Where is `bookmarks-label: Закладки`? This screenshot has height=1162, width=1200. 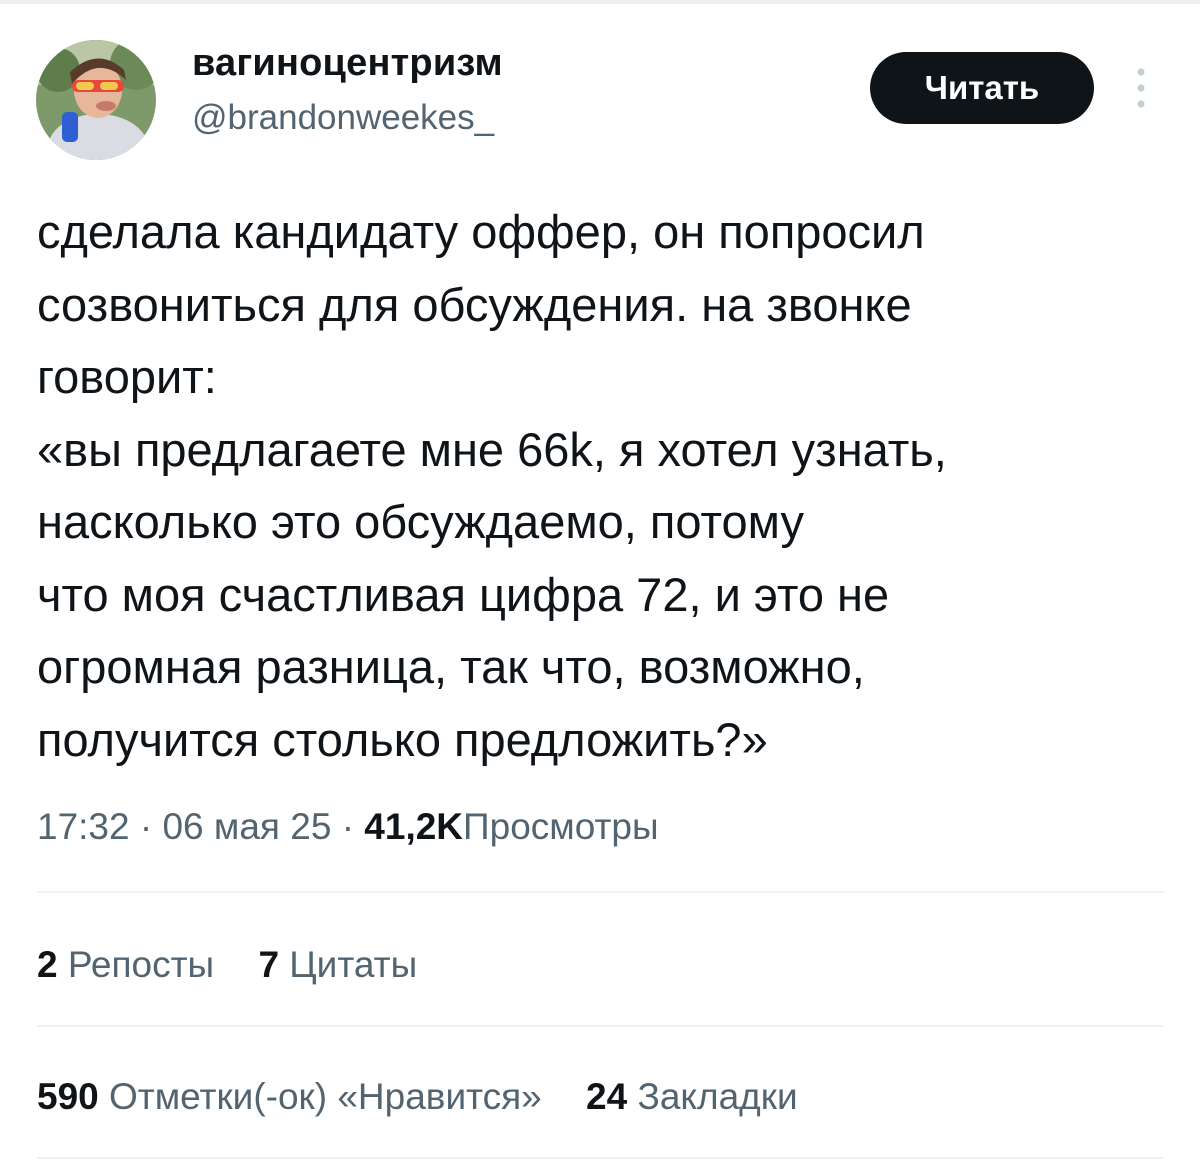
bookmarks-label: Закладки is located at coordinates (717, 1096).